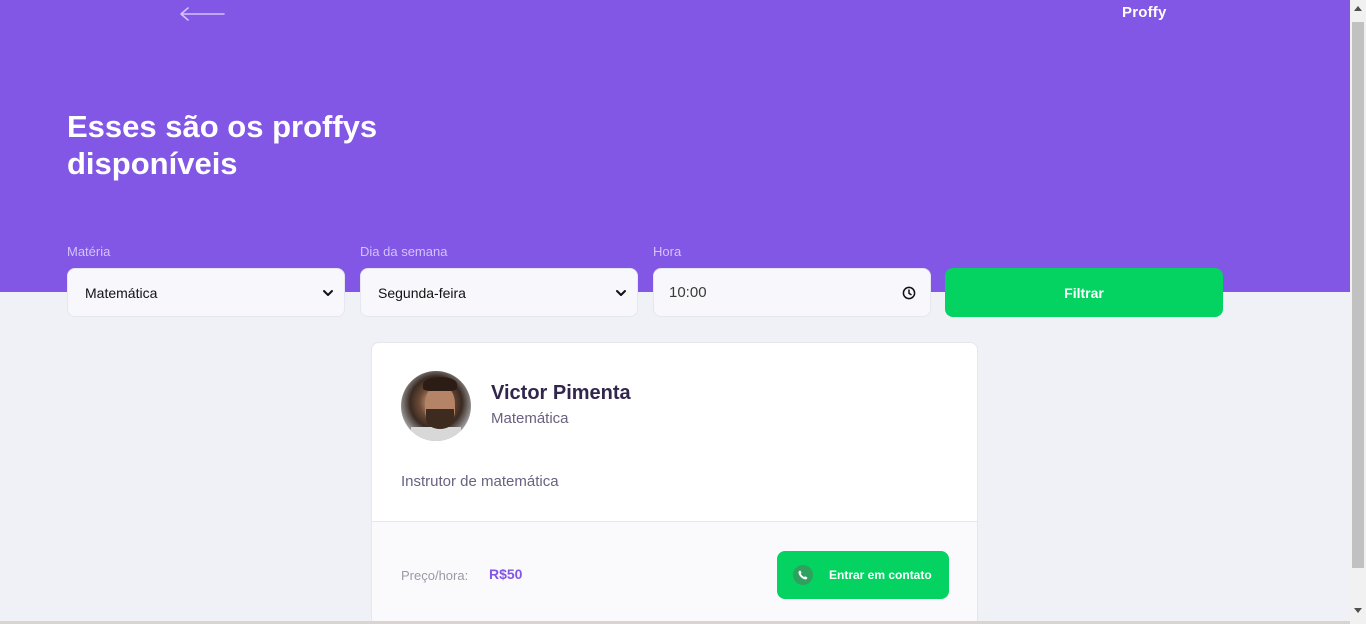  What do you see at coordinates (435, 575) in the screenshot?
I see `price-label: Preço/hora:` at bounding box center [435, 575].